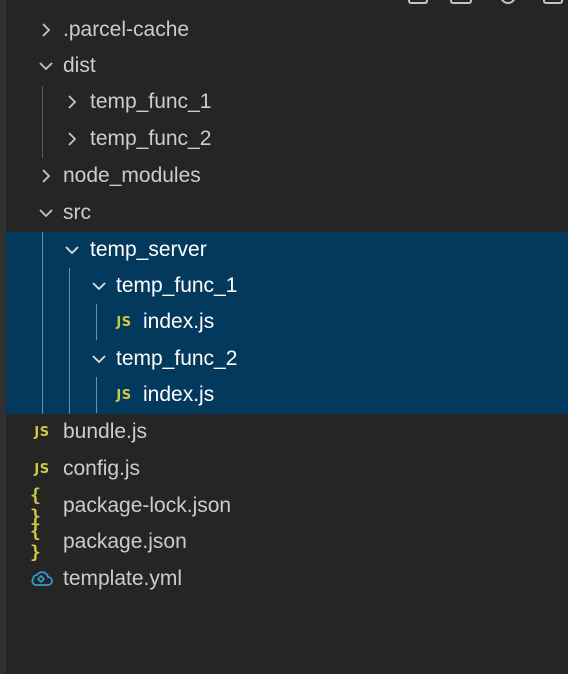 This screenshot has height=674, width=568. What do you see at coordinates (508, 2) in the screenshot?
I see `refresh-icon` at bounding box center [508, 2].